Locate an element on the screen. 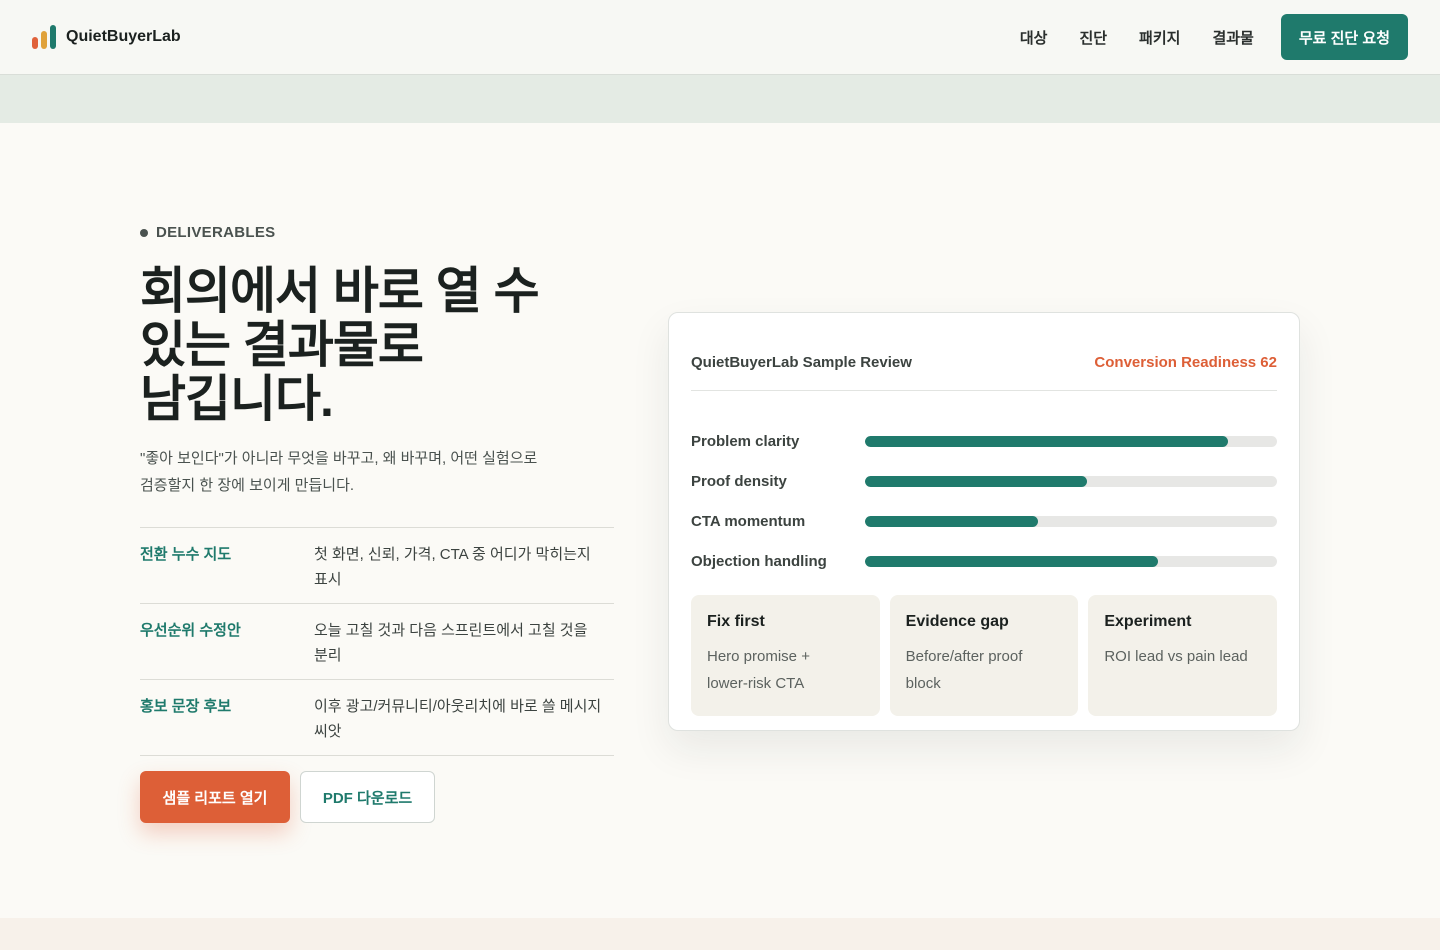  metric-row: Objection handling is located at coordinates (984, 561).